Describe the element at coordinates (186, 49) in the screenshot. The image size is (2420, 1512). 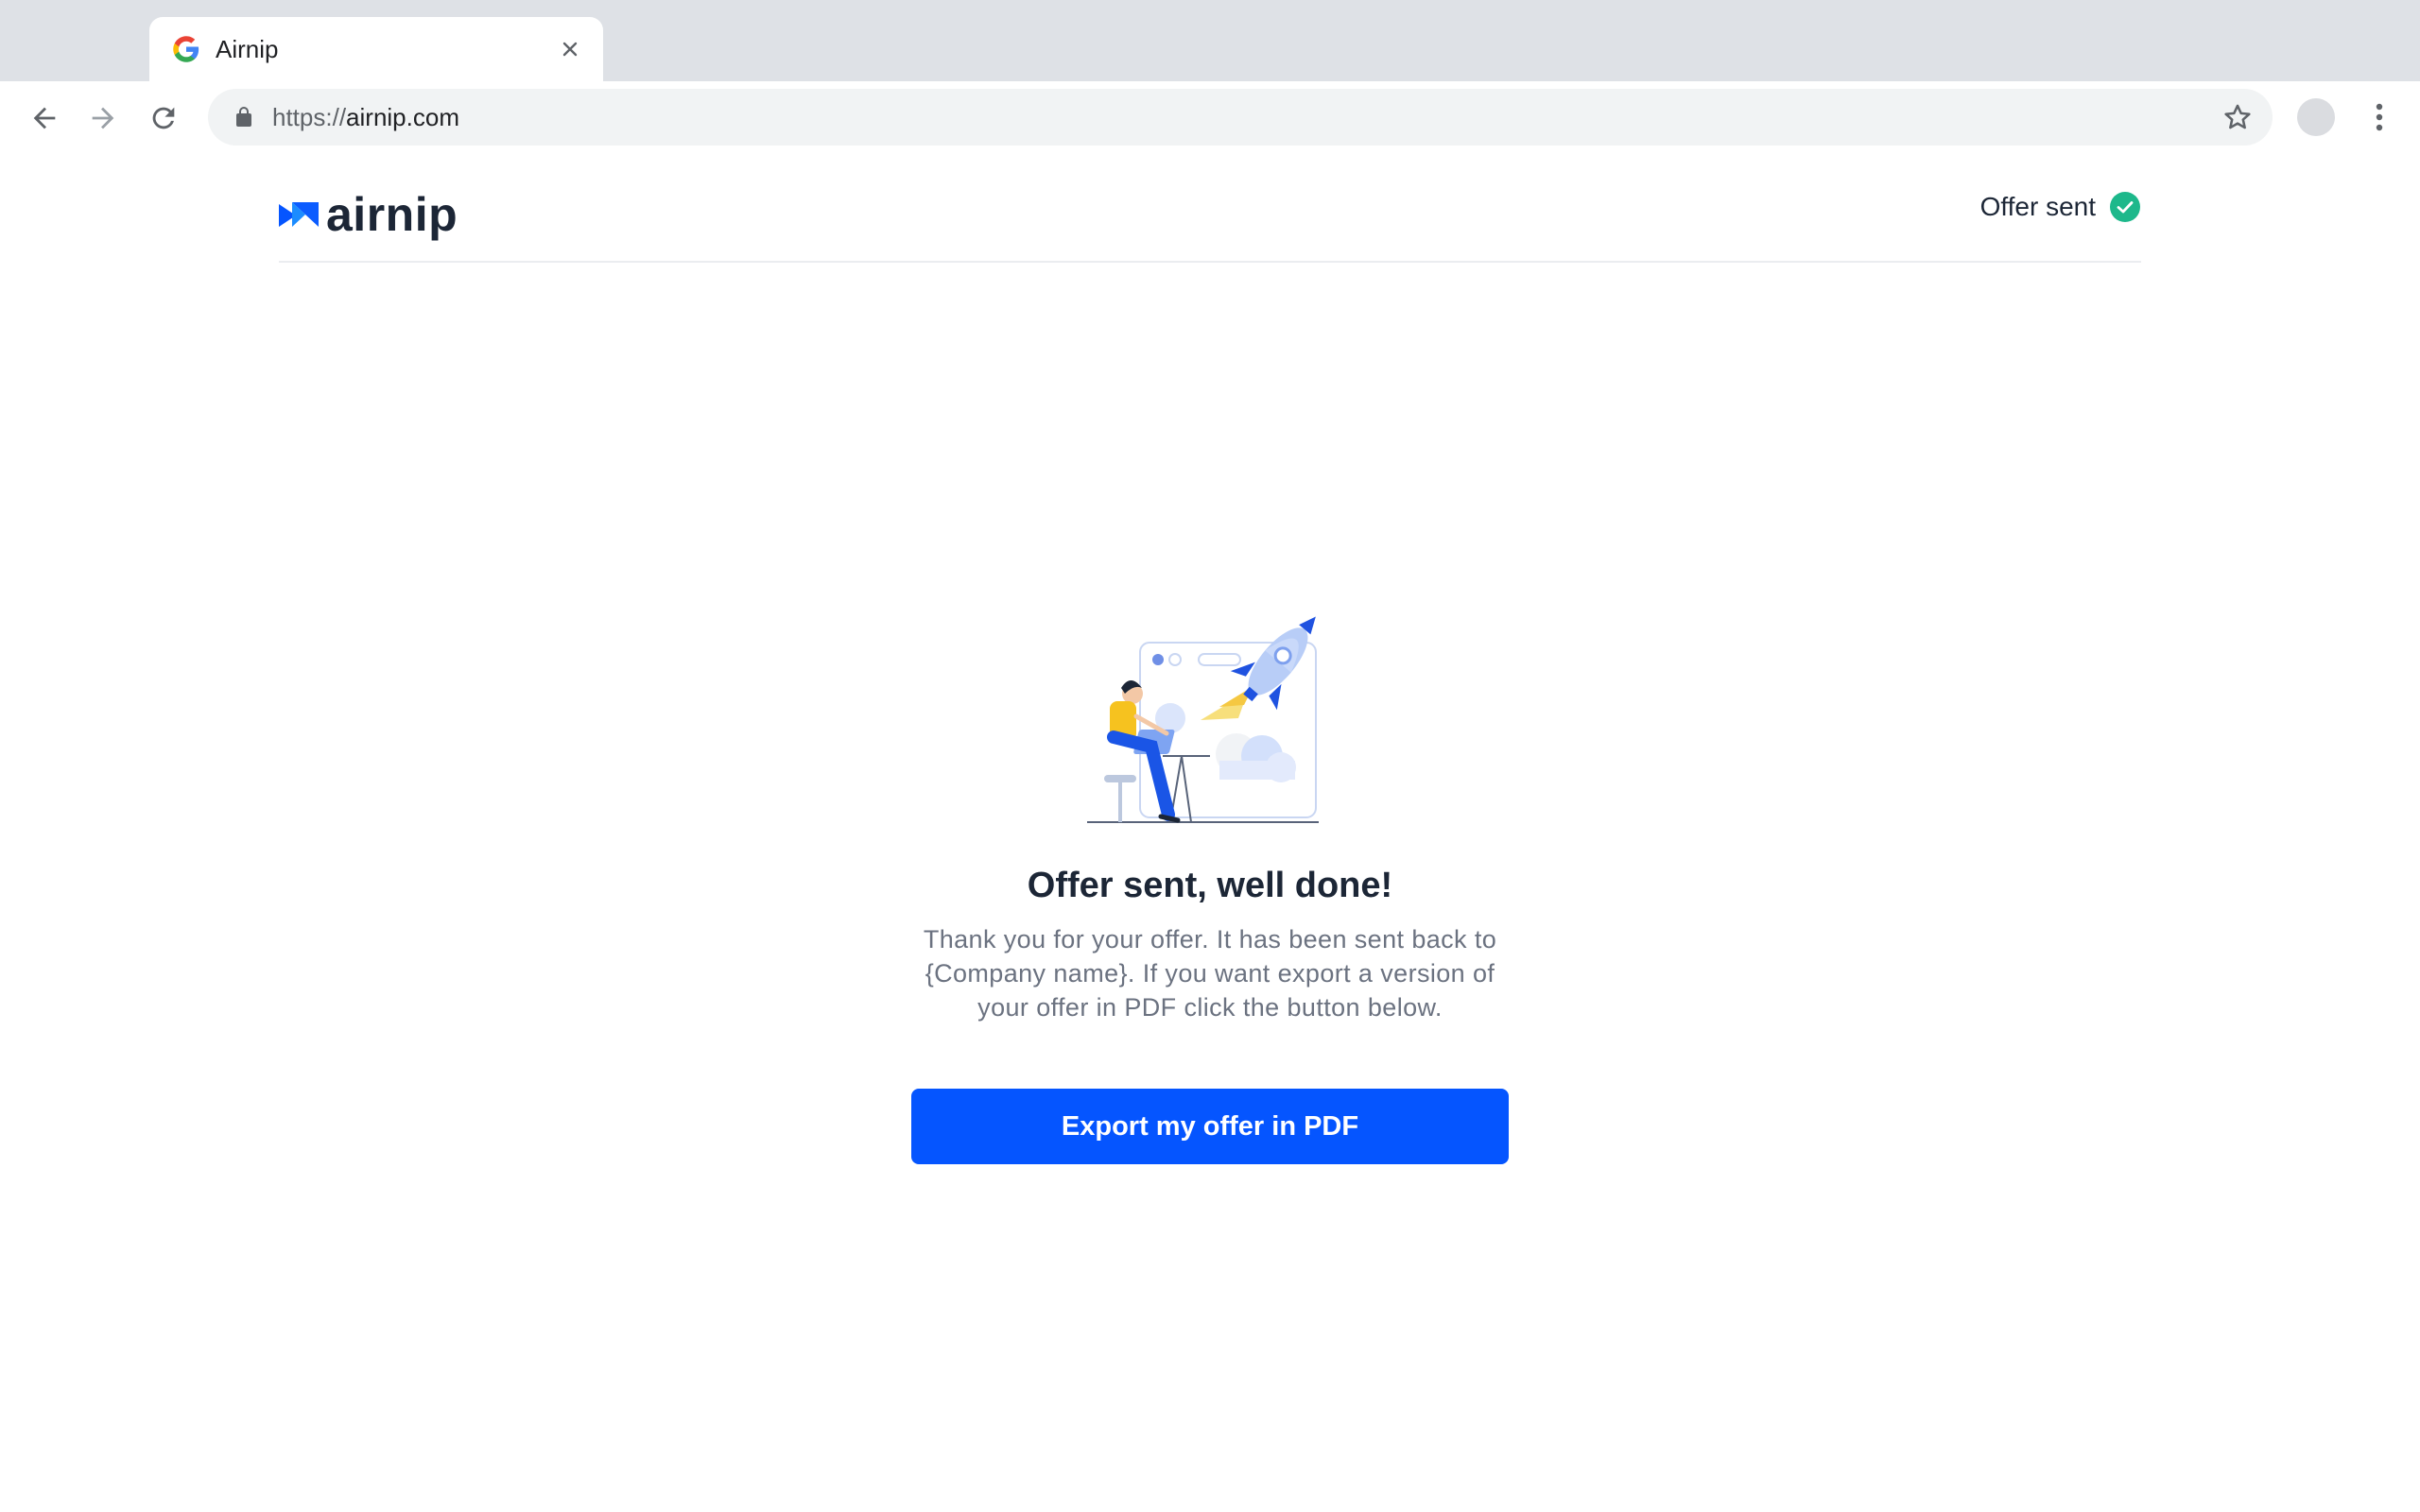
I see `google-favicon-icon` at that location.